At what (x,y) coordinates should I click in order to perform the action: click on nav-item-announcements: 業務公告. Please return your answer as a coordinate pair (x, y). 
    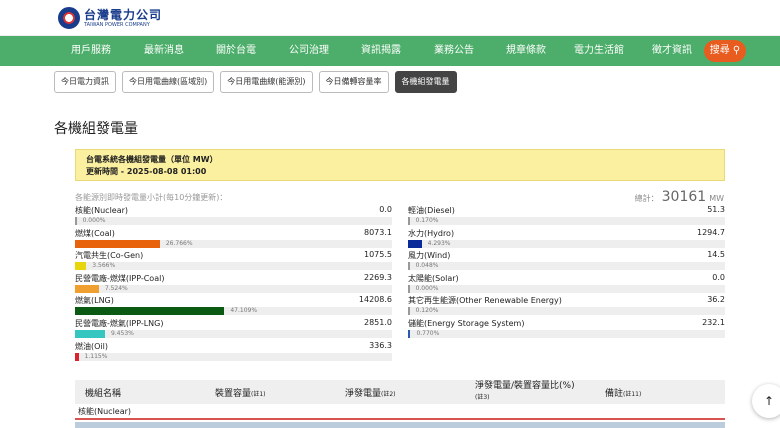
    Looking at the image, I should click on (454, 51).